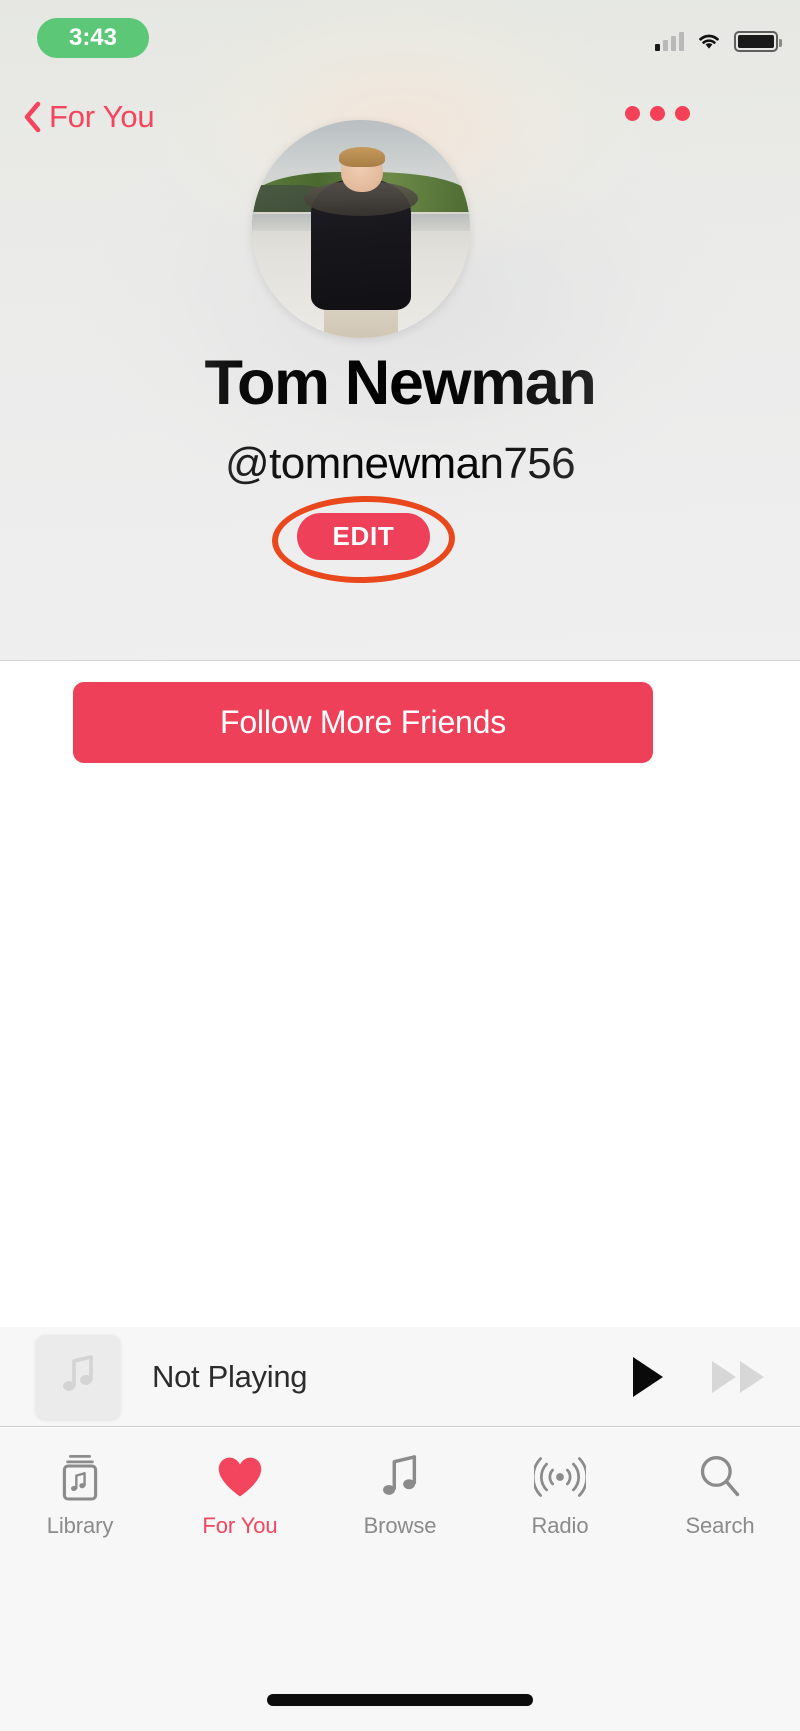 This screenshot has width=800, height=1731. Describe the element at coordinates (400, 464) in the screenshot. I see `profile-handle: @tomnewman756` at that location.